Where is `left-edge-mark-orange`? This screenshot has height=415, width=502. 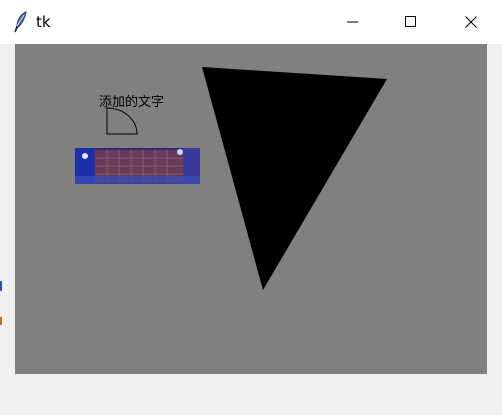 left-edge-mark-orange is located at coordinates (1, 321).